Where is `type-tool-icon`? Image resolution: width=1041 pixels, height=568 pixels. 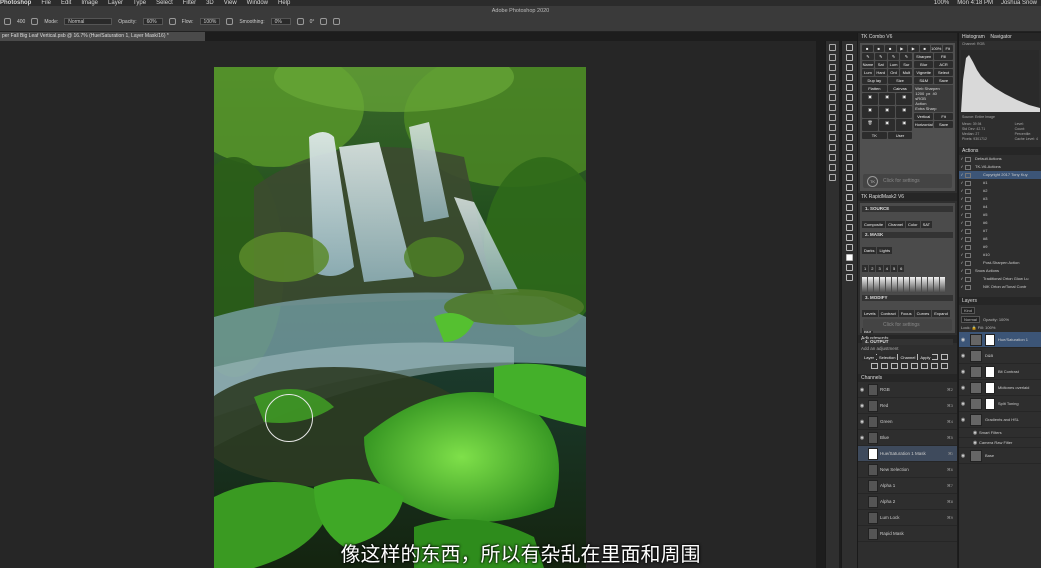 type-tool-icon is located at coordinates (849, 197).